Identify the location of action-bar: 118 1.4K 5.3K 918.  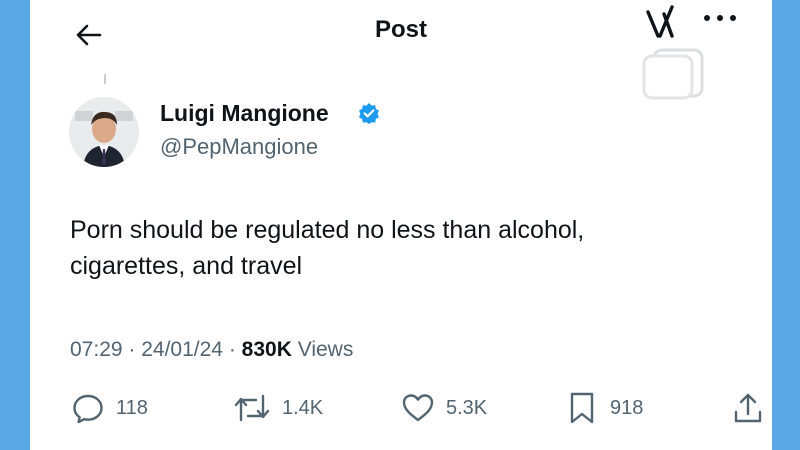
(401, 408).